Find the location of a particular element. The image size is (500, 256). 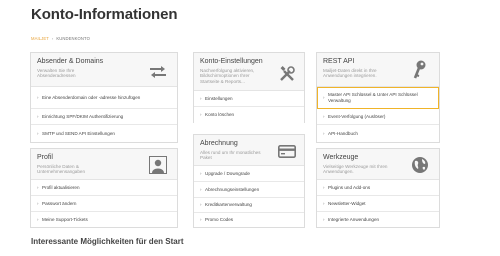

link-label: Abrechnungseinstellungen is located at coordinates (232, 189).